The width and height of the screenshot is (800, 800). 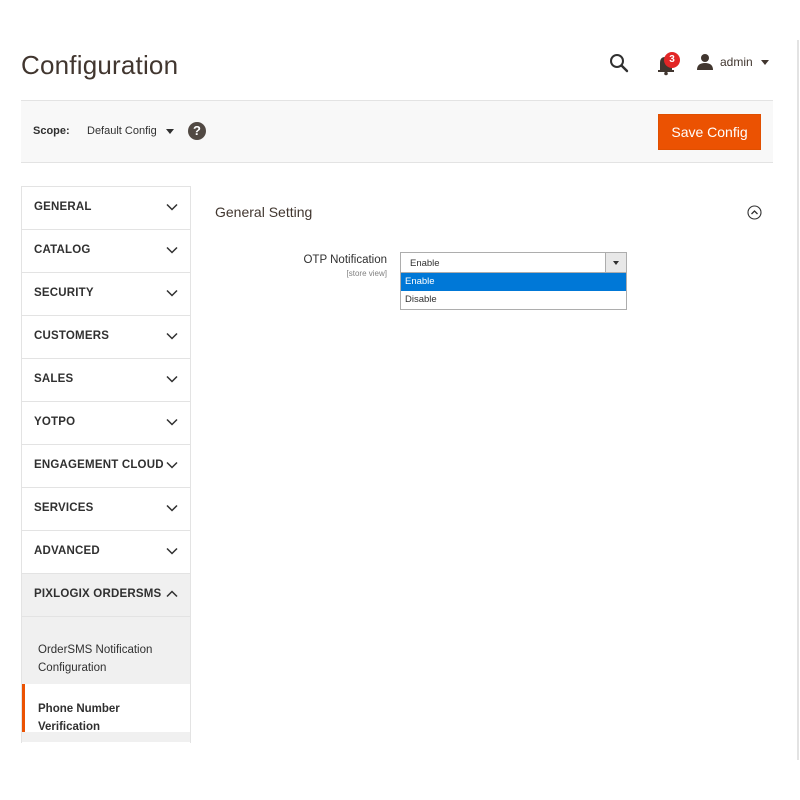 I want to click on select-dropdown-button, so click(x=615, y=262).